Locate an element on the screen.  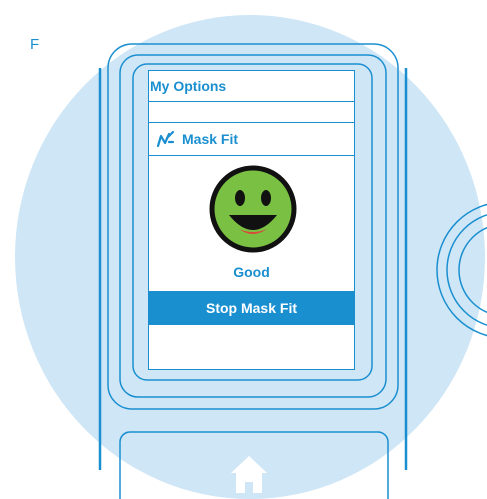
fit-status-text: Good is located at coordinates (251, 272).